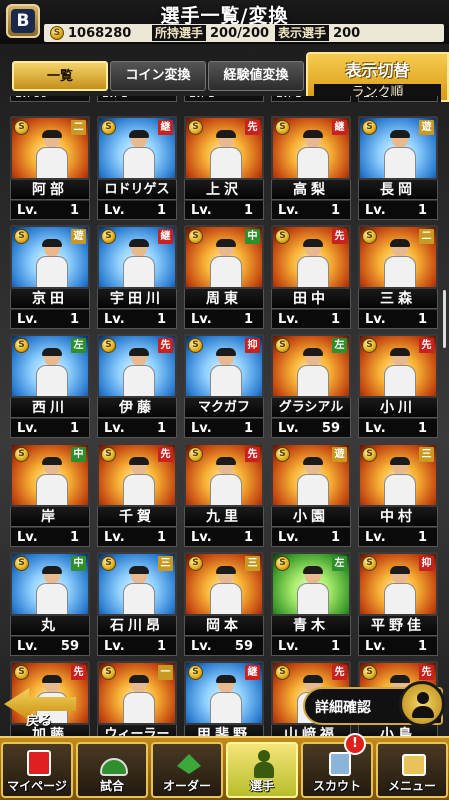 The height and width of the screenshot is (800, 449). Describe the element at coordinates (398, 169) in the screenshot. I see `player-card: S 遊長岡 Lv. 1` at that location.